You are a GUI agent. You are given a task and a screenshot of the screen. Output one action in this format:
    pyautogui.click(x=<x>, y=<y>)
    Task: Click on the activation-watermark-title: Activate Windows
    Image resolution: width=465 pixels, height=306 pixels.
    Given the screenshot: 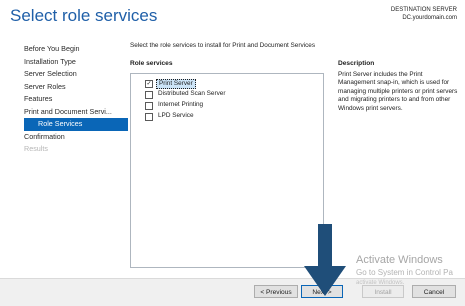 What is the action you would take?
    pyautogui.click(x=399, y=260)
    